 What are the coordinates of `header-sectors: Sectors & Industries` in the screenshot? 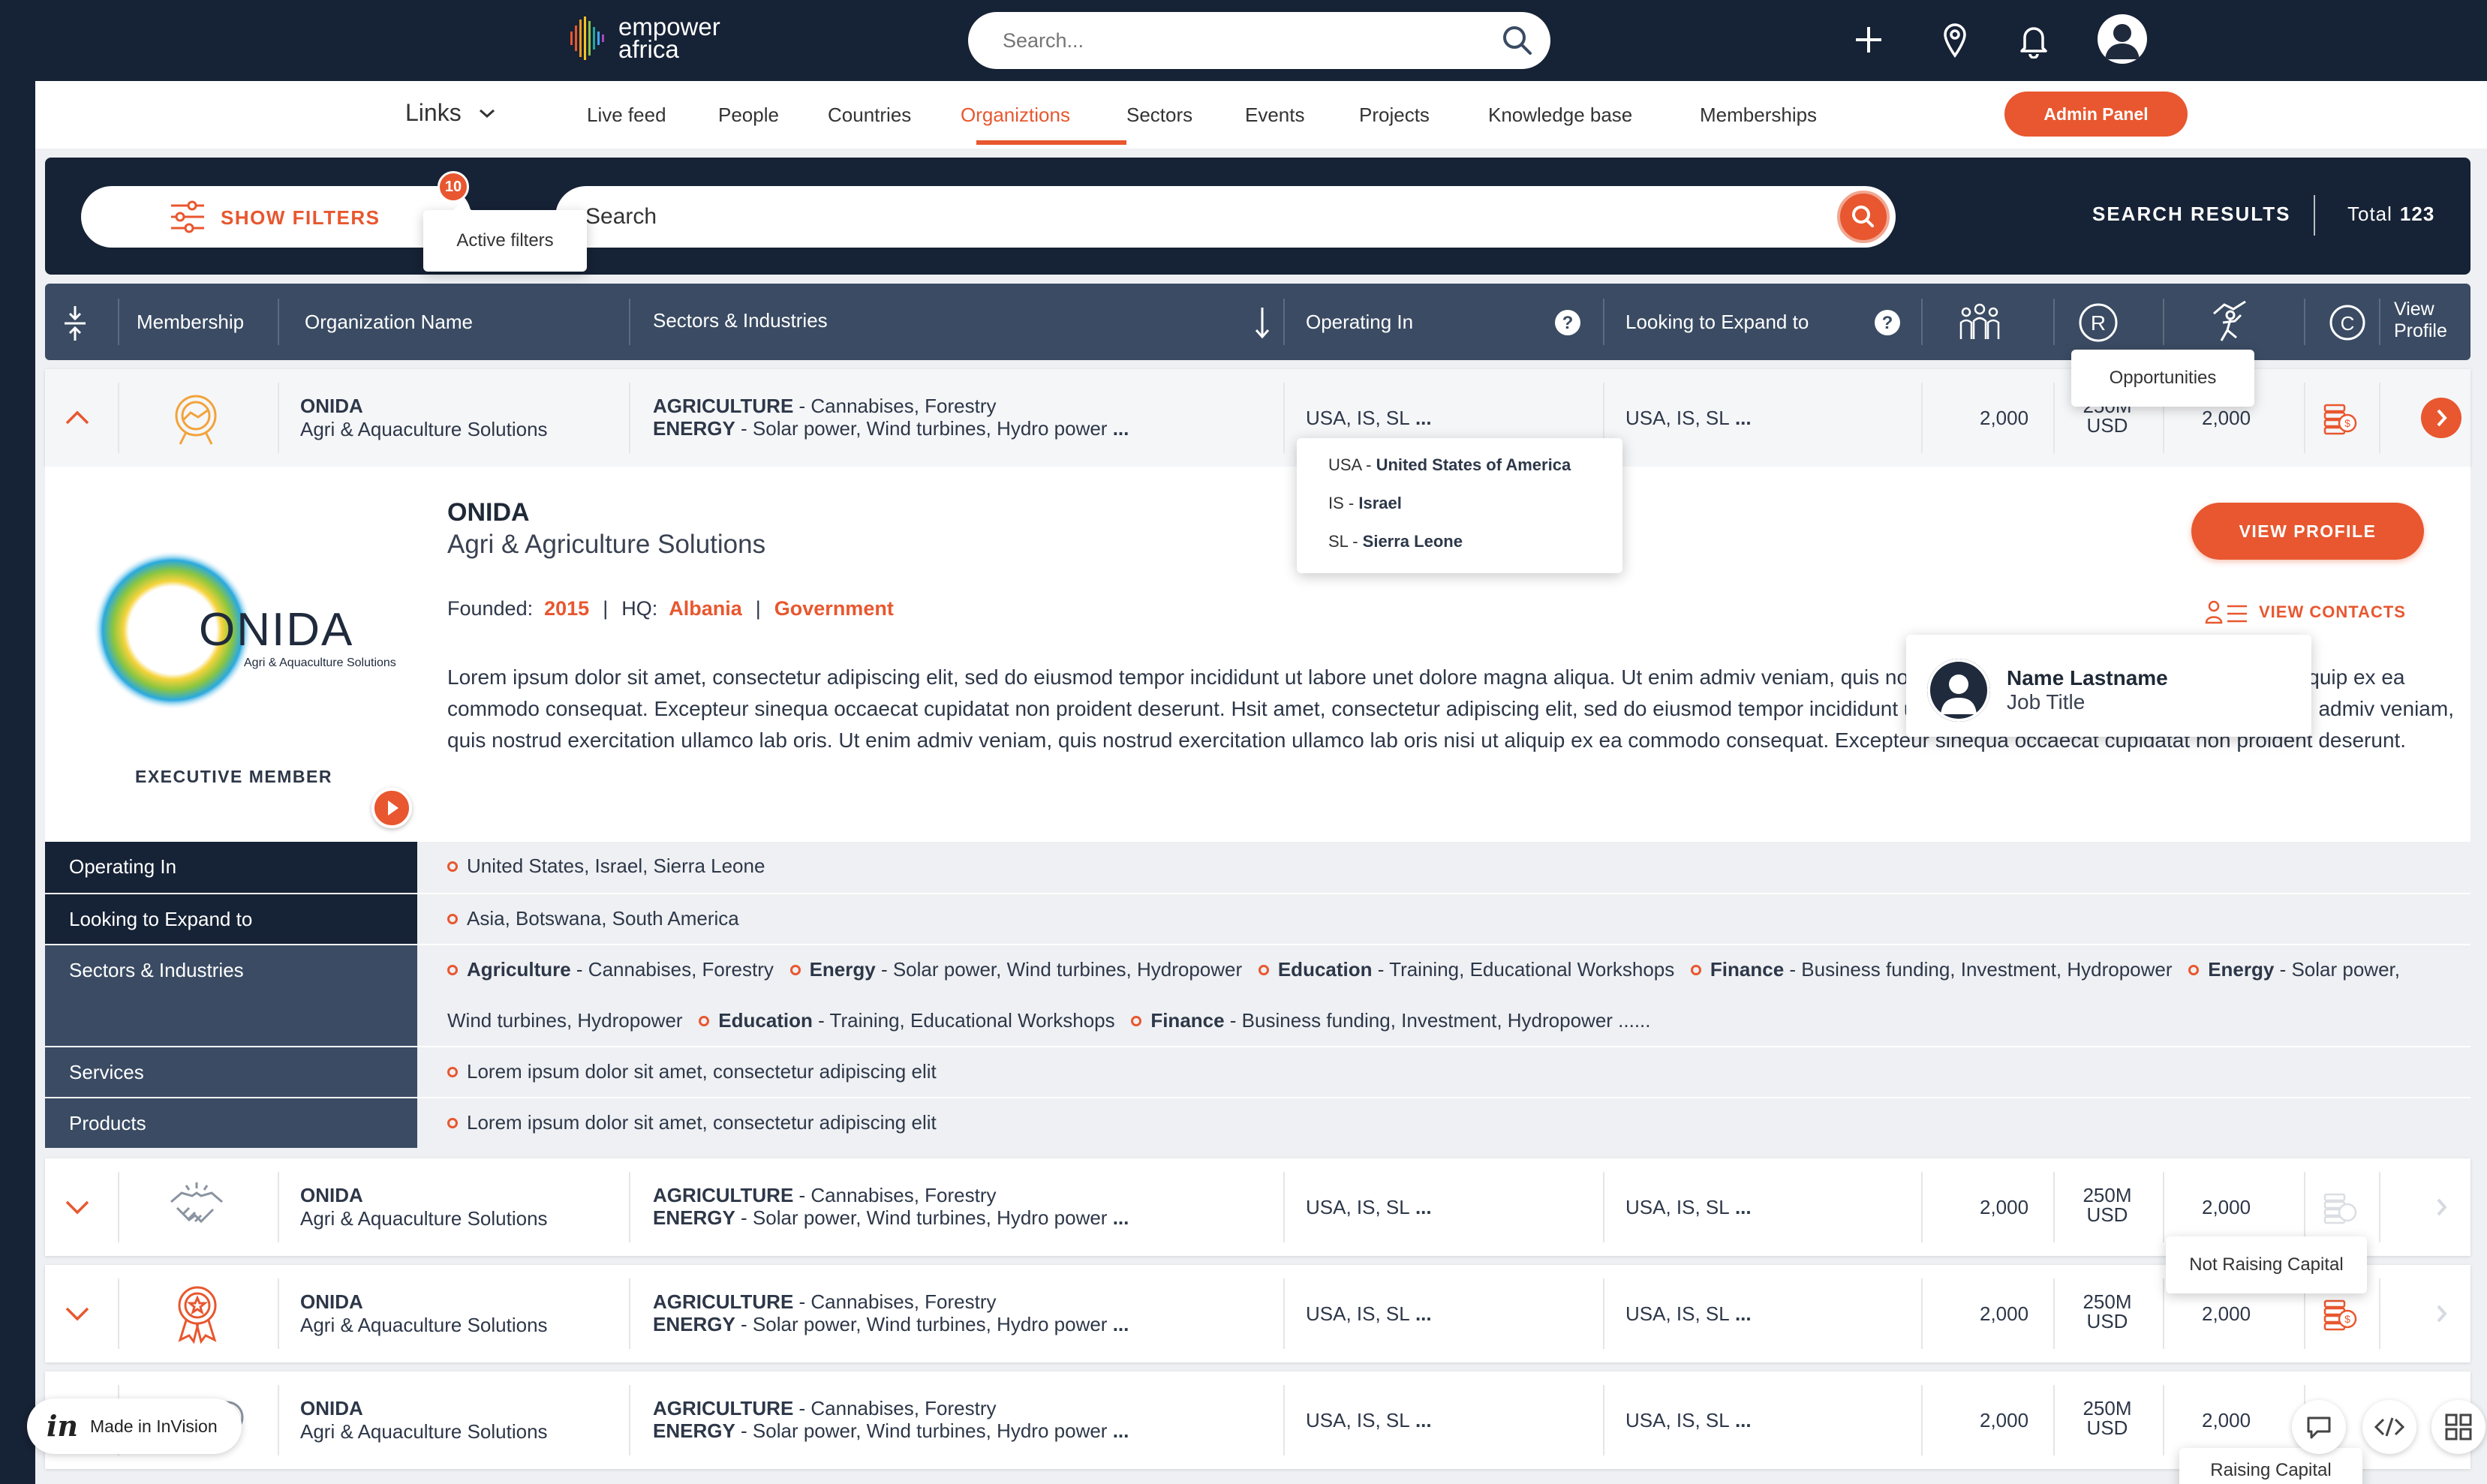 It's located at (740, 320).